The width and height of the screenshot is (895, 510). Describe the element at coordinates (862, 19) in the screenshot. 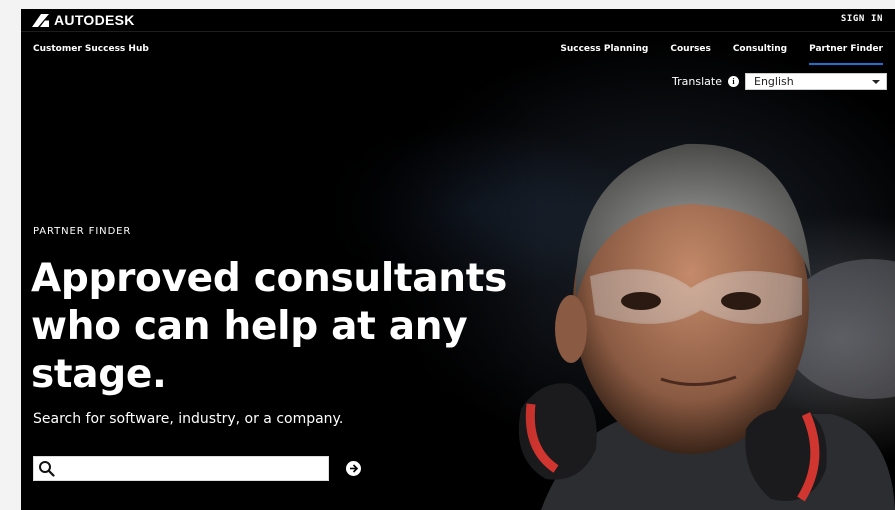

I see `sign-in-link: SIGN IN` at that location.